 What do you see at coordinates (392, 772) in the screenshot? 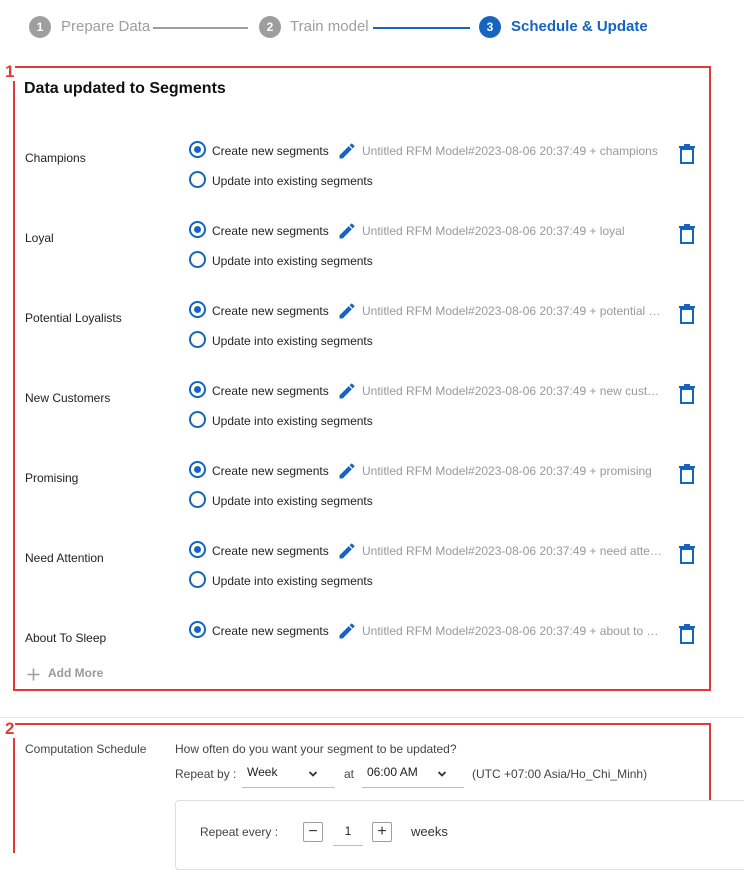
I see `time-value: 06:00 AM` at bounding box center [392, 772].